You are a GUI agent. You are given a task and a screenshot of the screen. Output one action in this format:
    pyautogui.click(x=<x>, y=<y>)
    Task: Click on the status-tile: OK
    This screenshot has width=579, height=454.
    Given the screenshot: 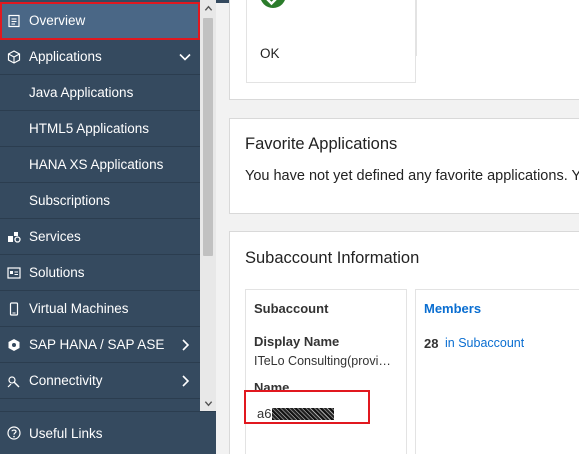 What is the action you would take?
    pyautogui.click(x=331, y=41)
    